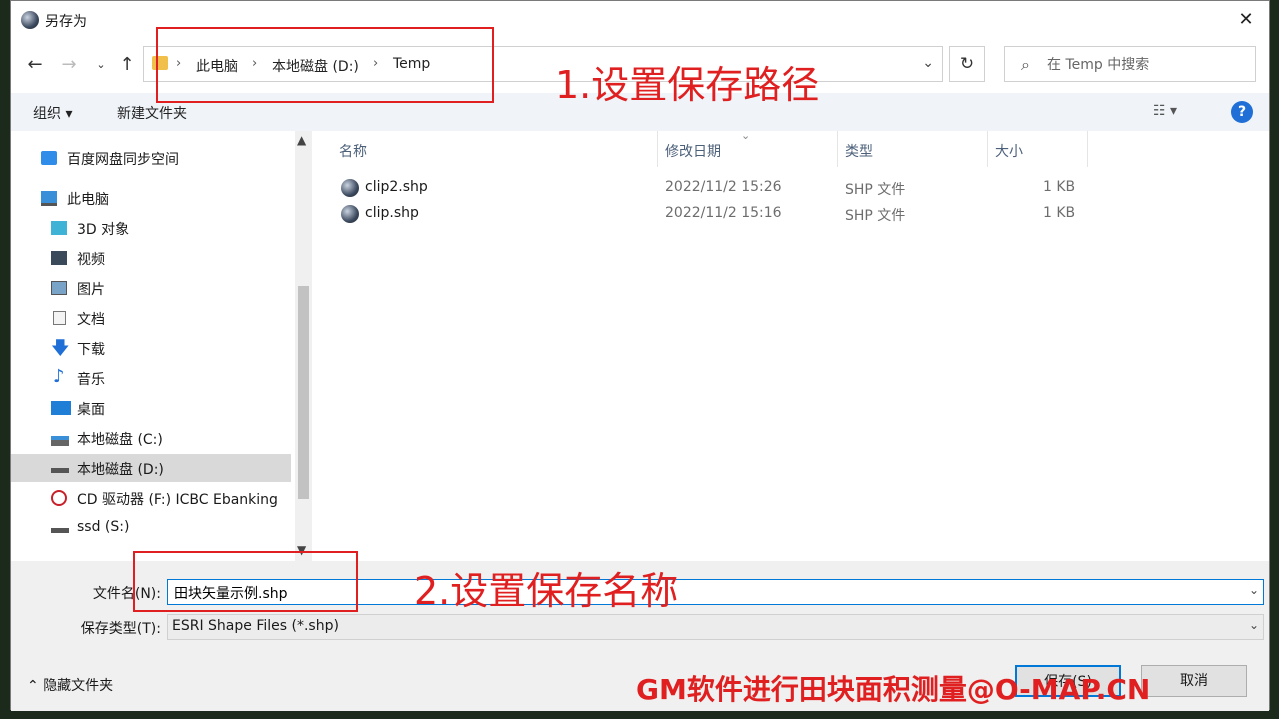  I want to click on sidebar-item-drive-d: 本地磁盘 (D:), so click(151, 468).